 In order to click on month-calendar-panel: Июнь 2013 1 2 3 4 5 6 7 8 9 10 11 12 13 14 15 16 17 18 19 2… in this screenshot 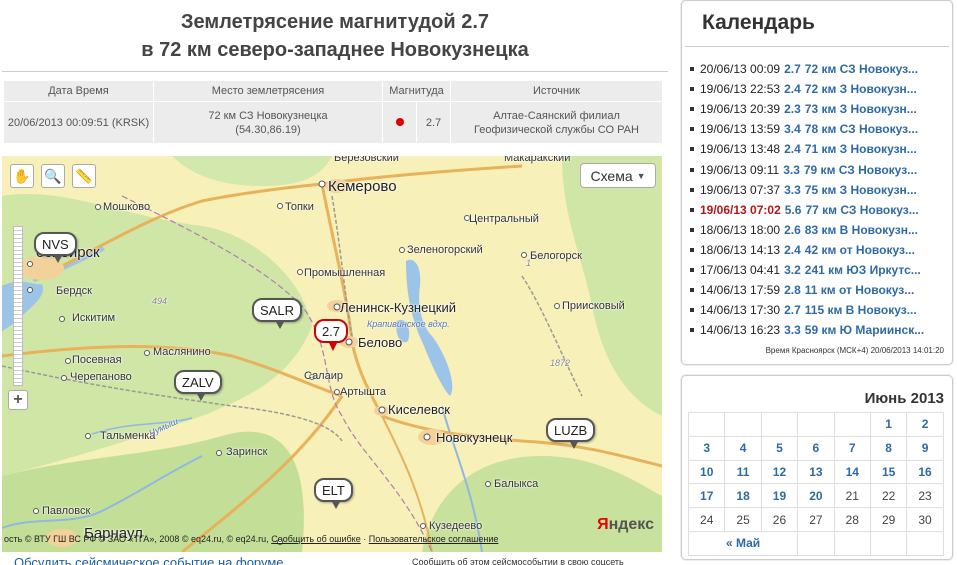, I will do `click(817, 467)`.